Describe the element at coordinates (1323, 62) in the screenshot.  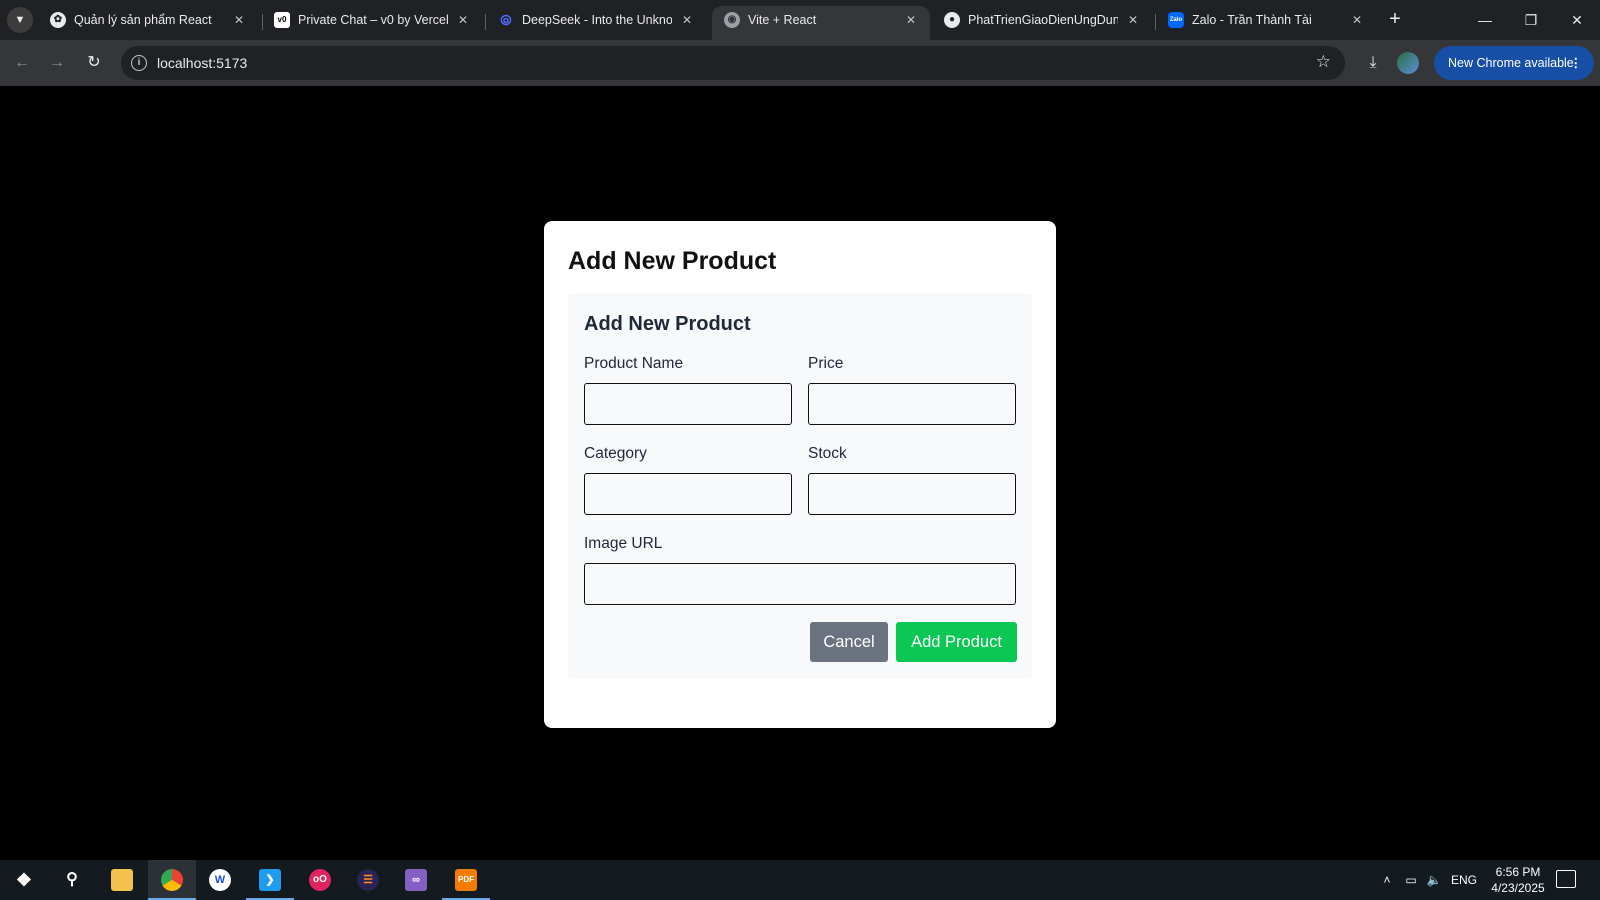
I see `bookmark-star-icon: ☆` at that location.